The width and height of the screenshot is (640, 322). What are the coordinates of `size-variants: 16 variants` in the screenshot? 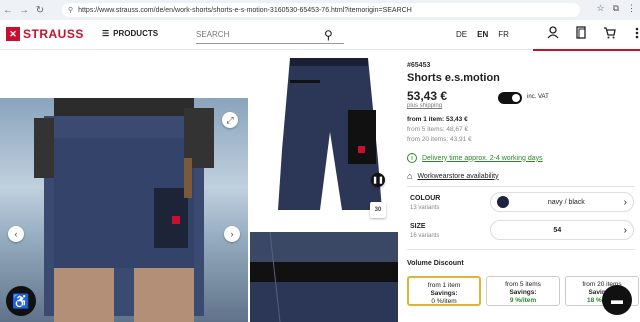 It's located at (425, 236).